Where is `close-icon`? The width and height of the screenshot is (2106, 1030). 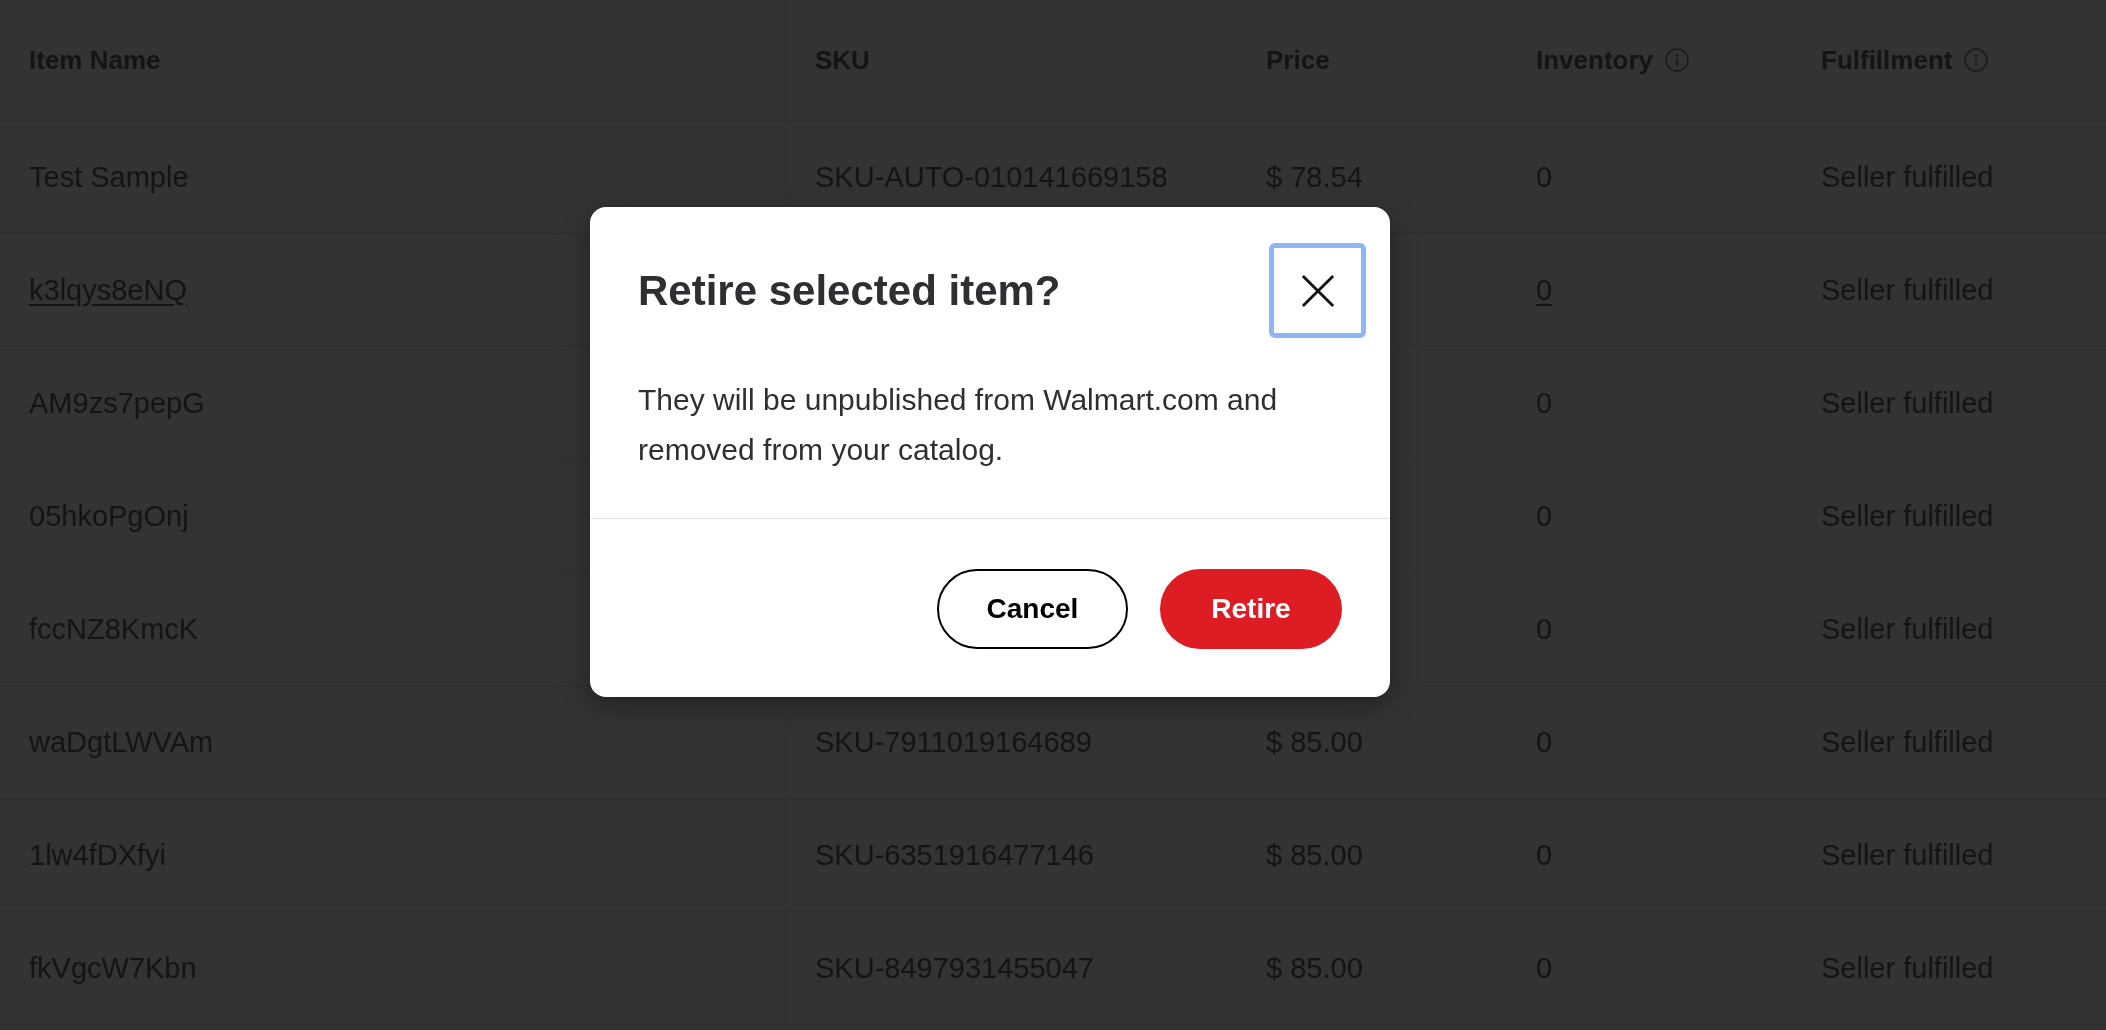 close-icon is located at coordinates (1317, 290).